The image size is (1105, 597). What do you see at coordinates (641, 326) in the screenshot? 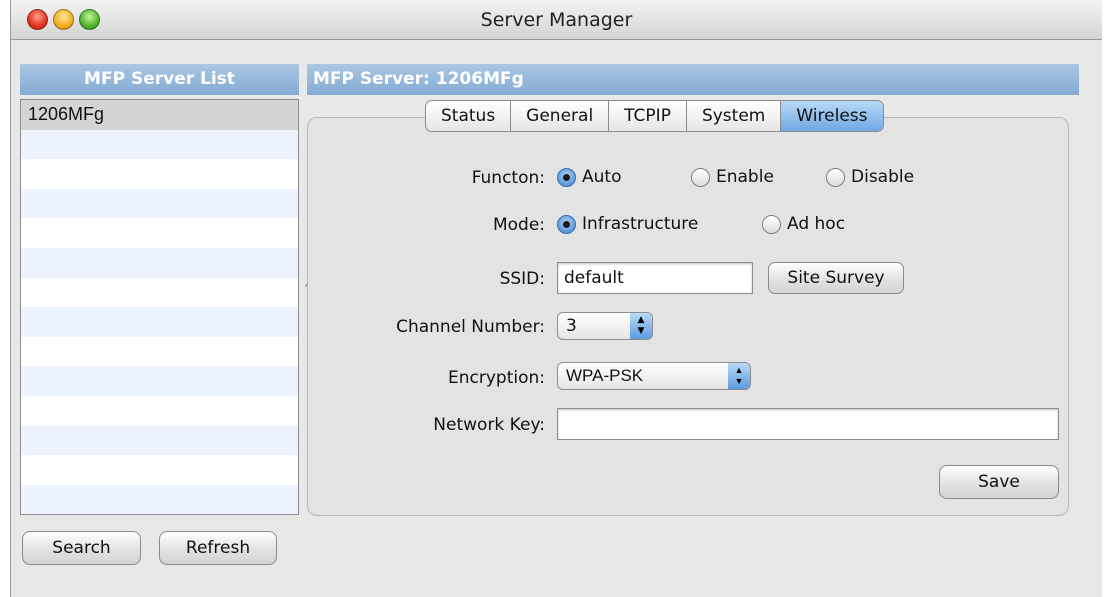
I see `stepper-arrows-icon: ▲ ▼` at bounding box center [641, 326].